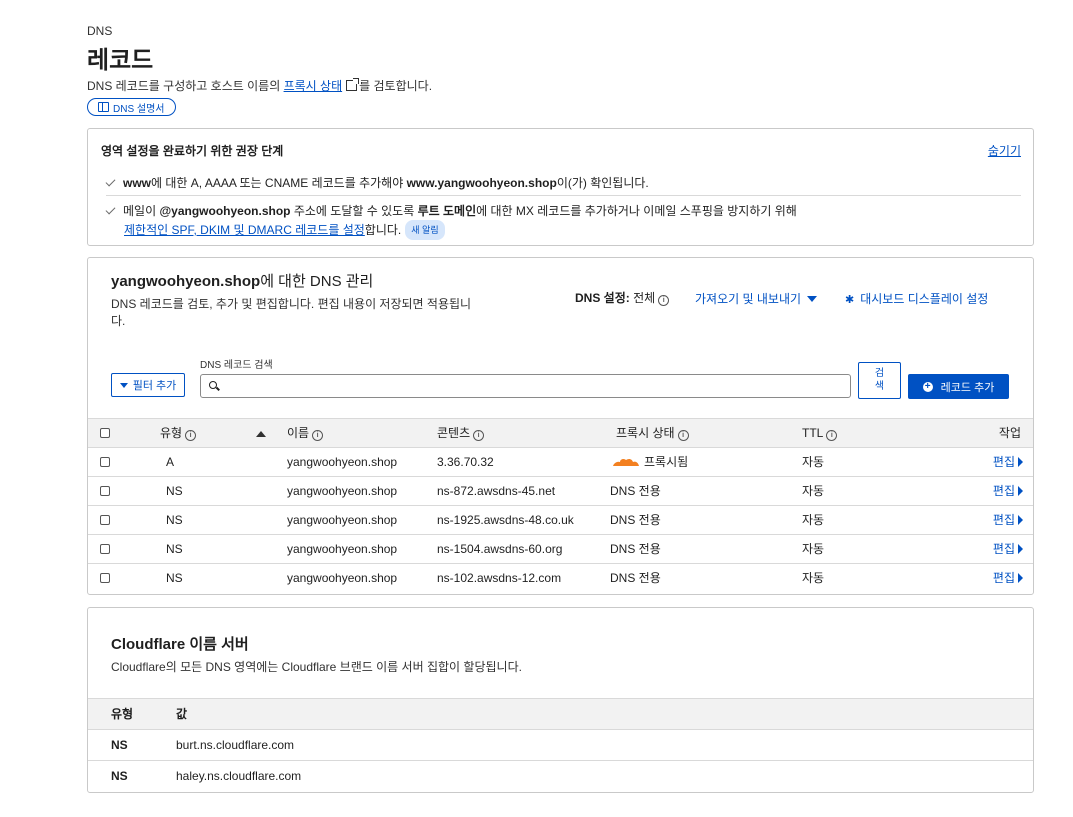  I want to click on add-record-button: + 레코드 추가, so click(958, 386).